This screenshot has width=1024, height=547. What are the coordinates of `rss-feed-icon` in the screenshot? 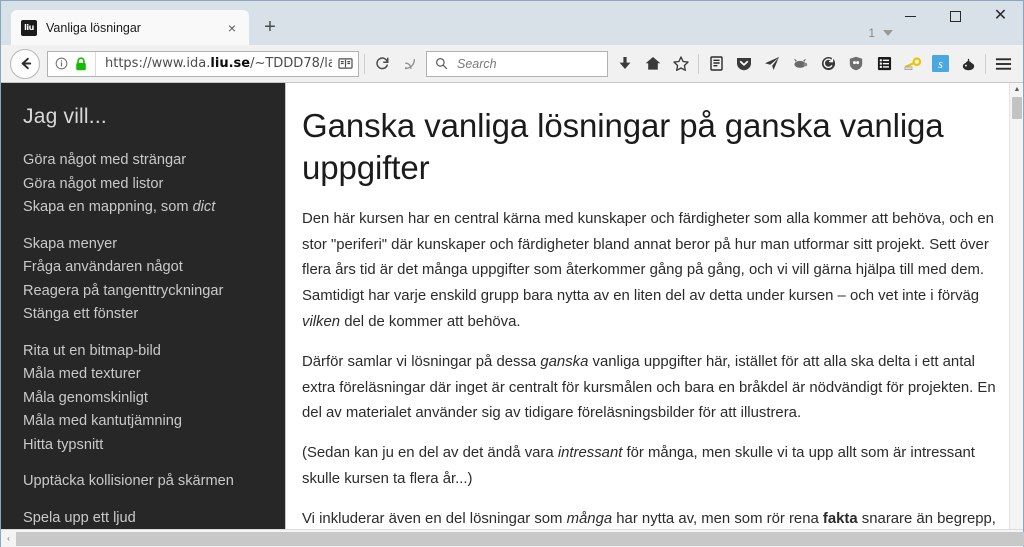 It's located at (410, 64).